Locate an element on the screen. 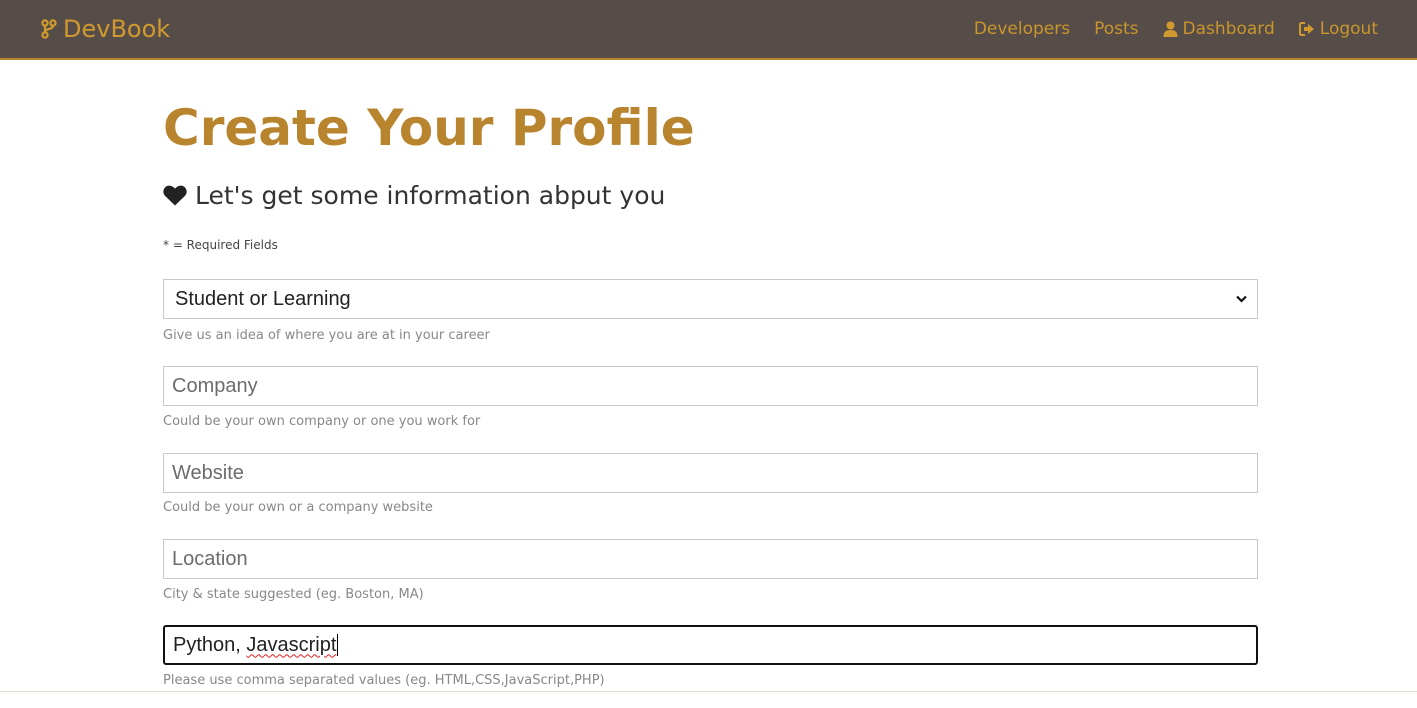 Image resolution: width=1417 pixels, height=708 pixels. location-placeholder: Location is located at coordinates (210, 558).